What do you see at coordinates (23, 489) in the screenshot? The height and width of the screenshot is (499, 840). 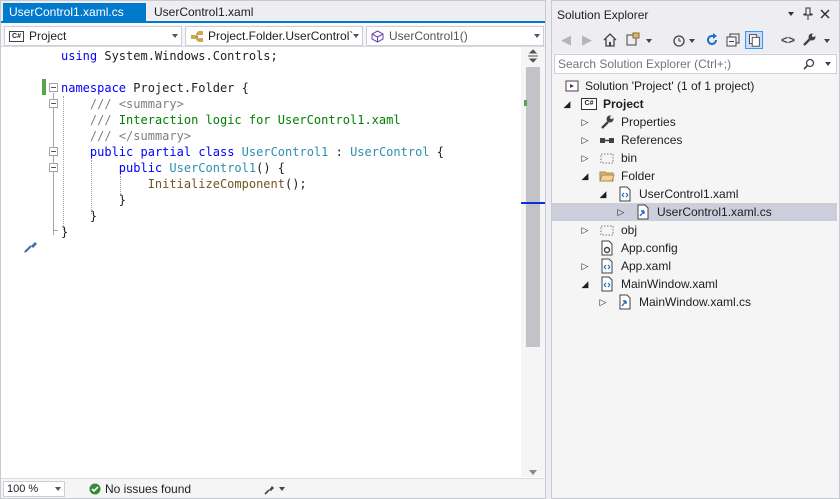 I see `zoom-value: 100 %` at bounding box center [23, 489].